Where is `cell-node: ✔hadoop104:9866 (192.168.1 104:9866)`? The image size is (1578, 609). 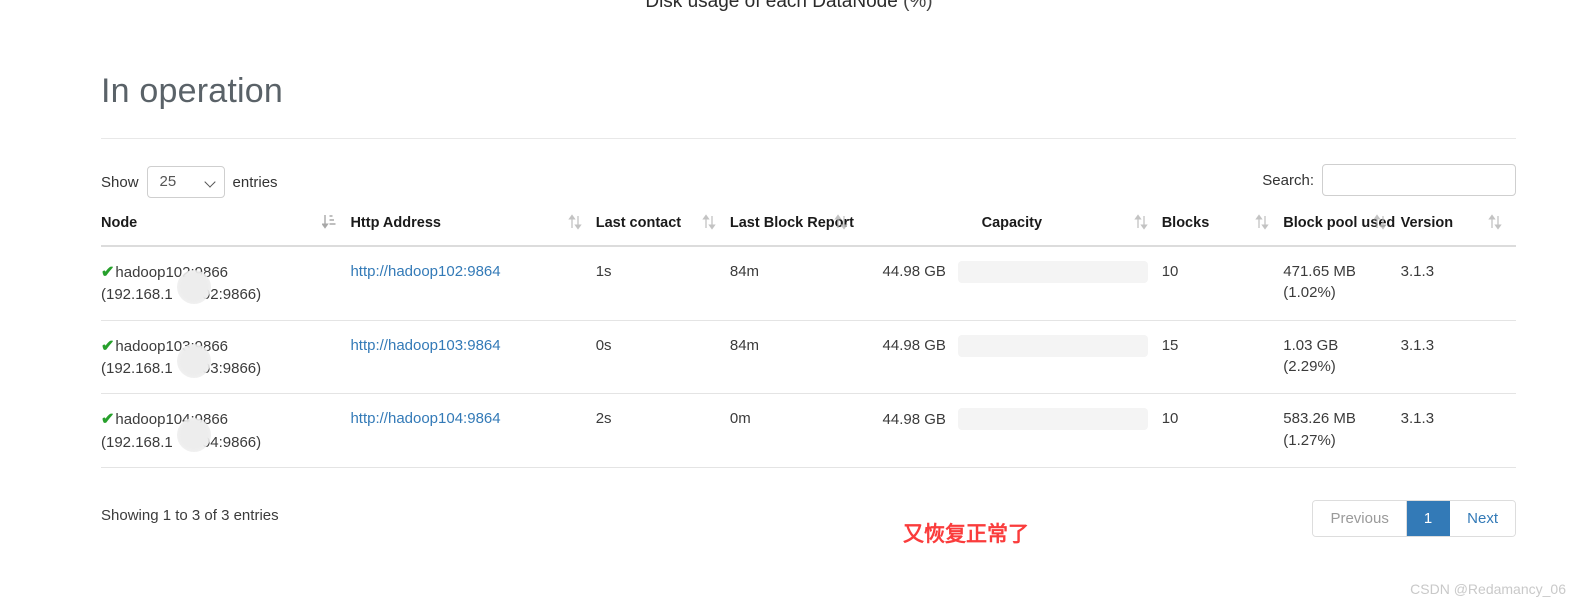 cell-node: ✔hadoop104:9866 (192.168.1 104:9866) is located at coordinates (226, 431).